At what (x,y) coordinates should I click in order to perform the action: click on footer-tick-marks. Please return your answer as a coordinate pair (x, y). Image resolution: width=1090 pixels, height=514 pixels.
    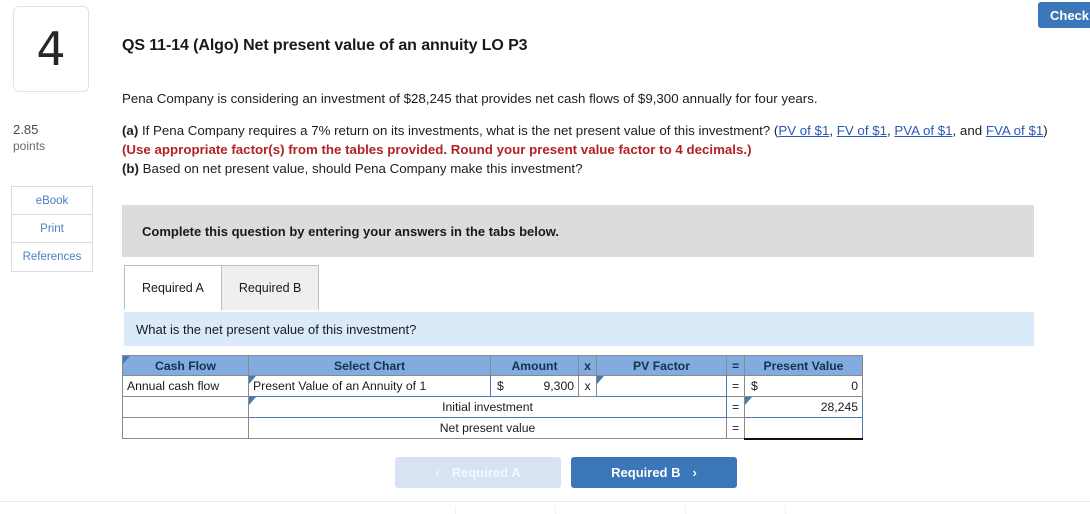
    Looking at the image, I should click on (545, 508).